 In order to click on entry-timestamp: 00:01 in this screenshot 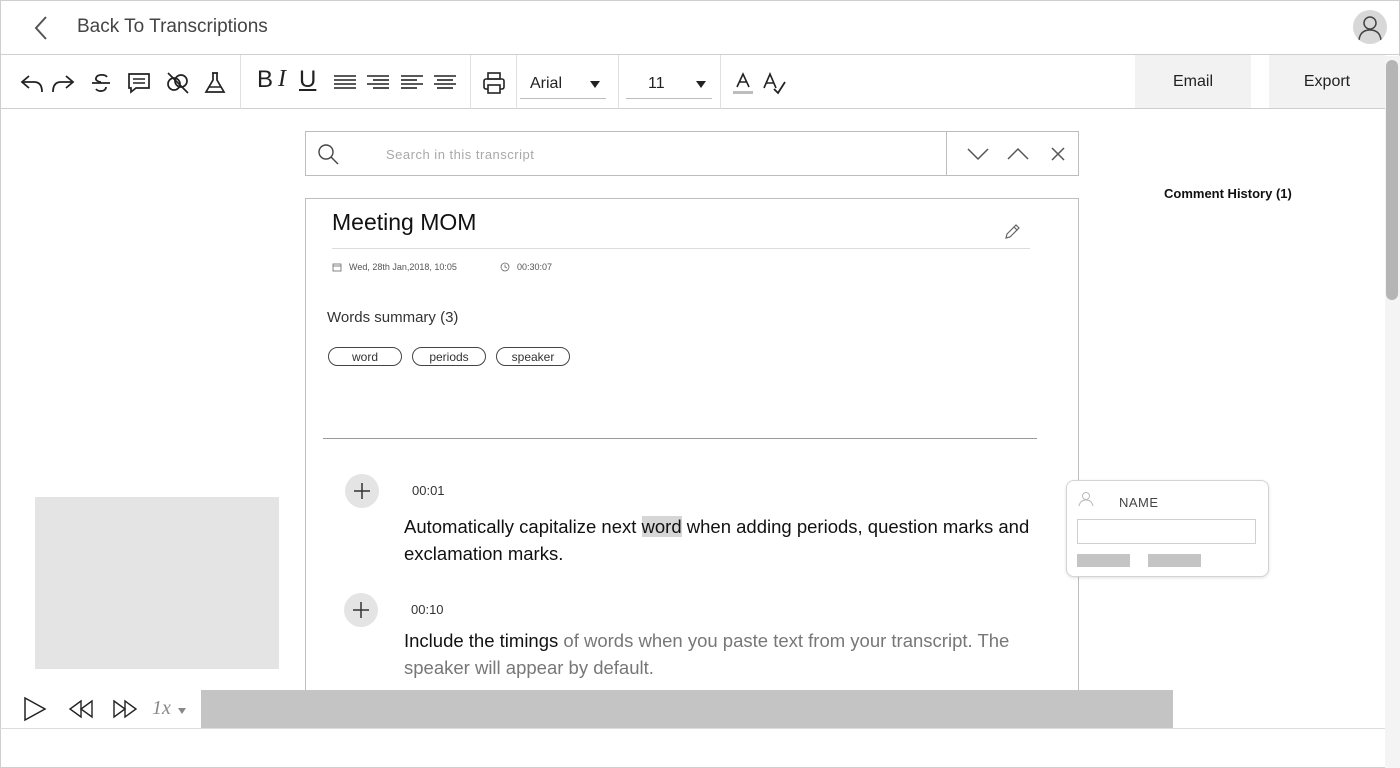, I will do `click(428, 490)`.